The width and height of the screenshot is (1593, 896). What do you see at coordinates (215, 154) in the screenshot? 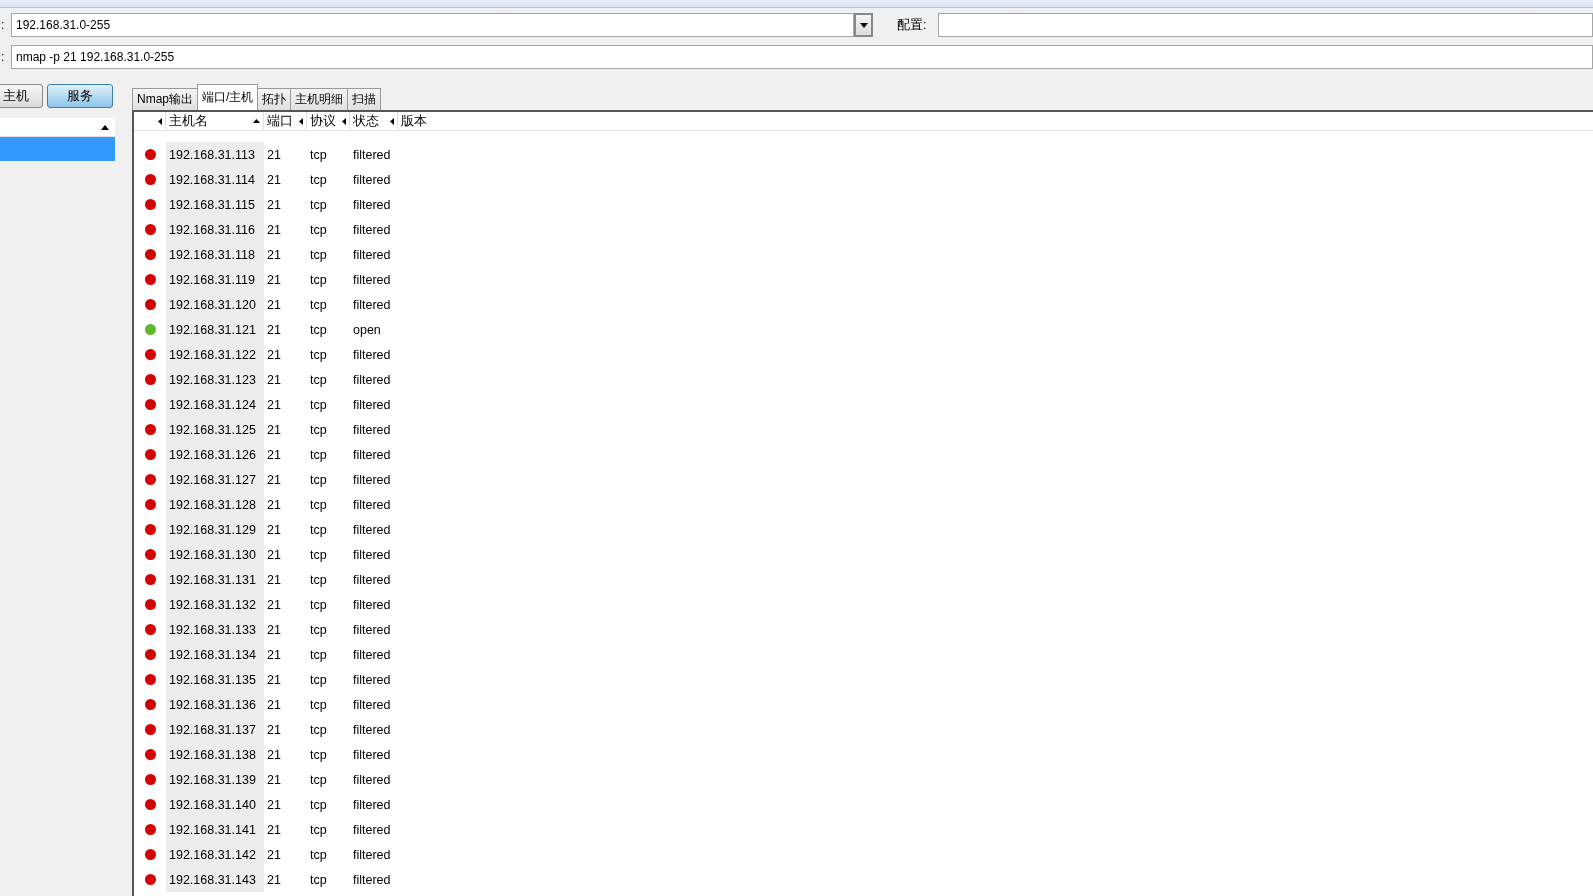
I see `table-cell: 192.168.31.113` at bounding box center [215, 154].